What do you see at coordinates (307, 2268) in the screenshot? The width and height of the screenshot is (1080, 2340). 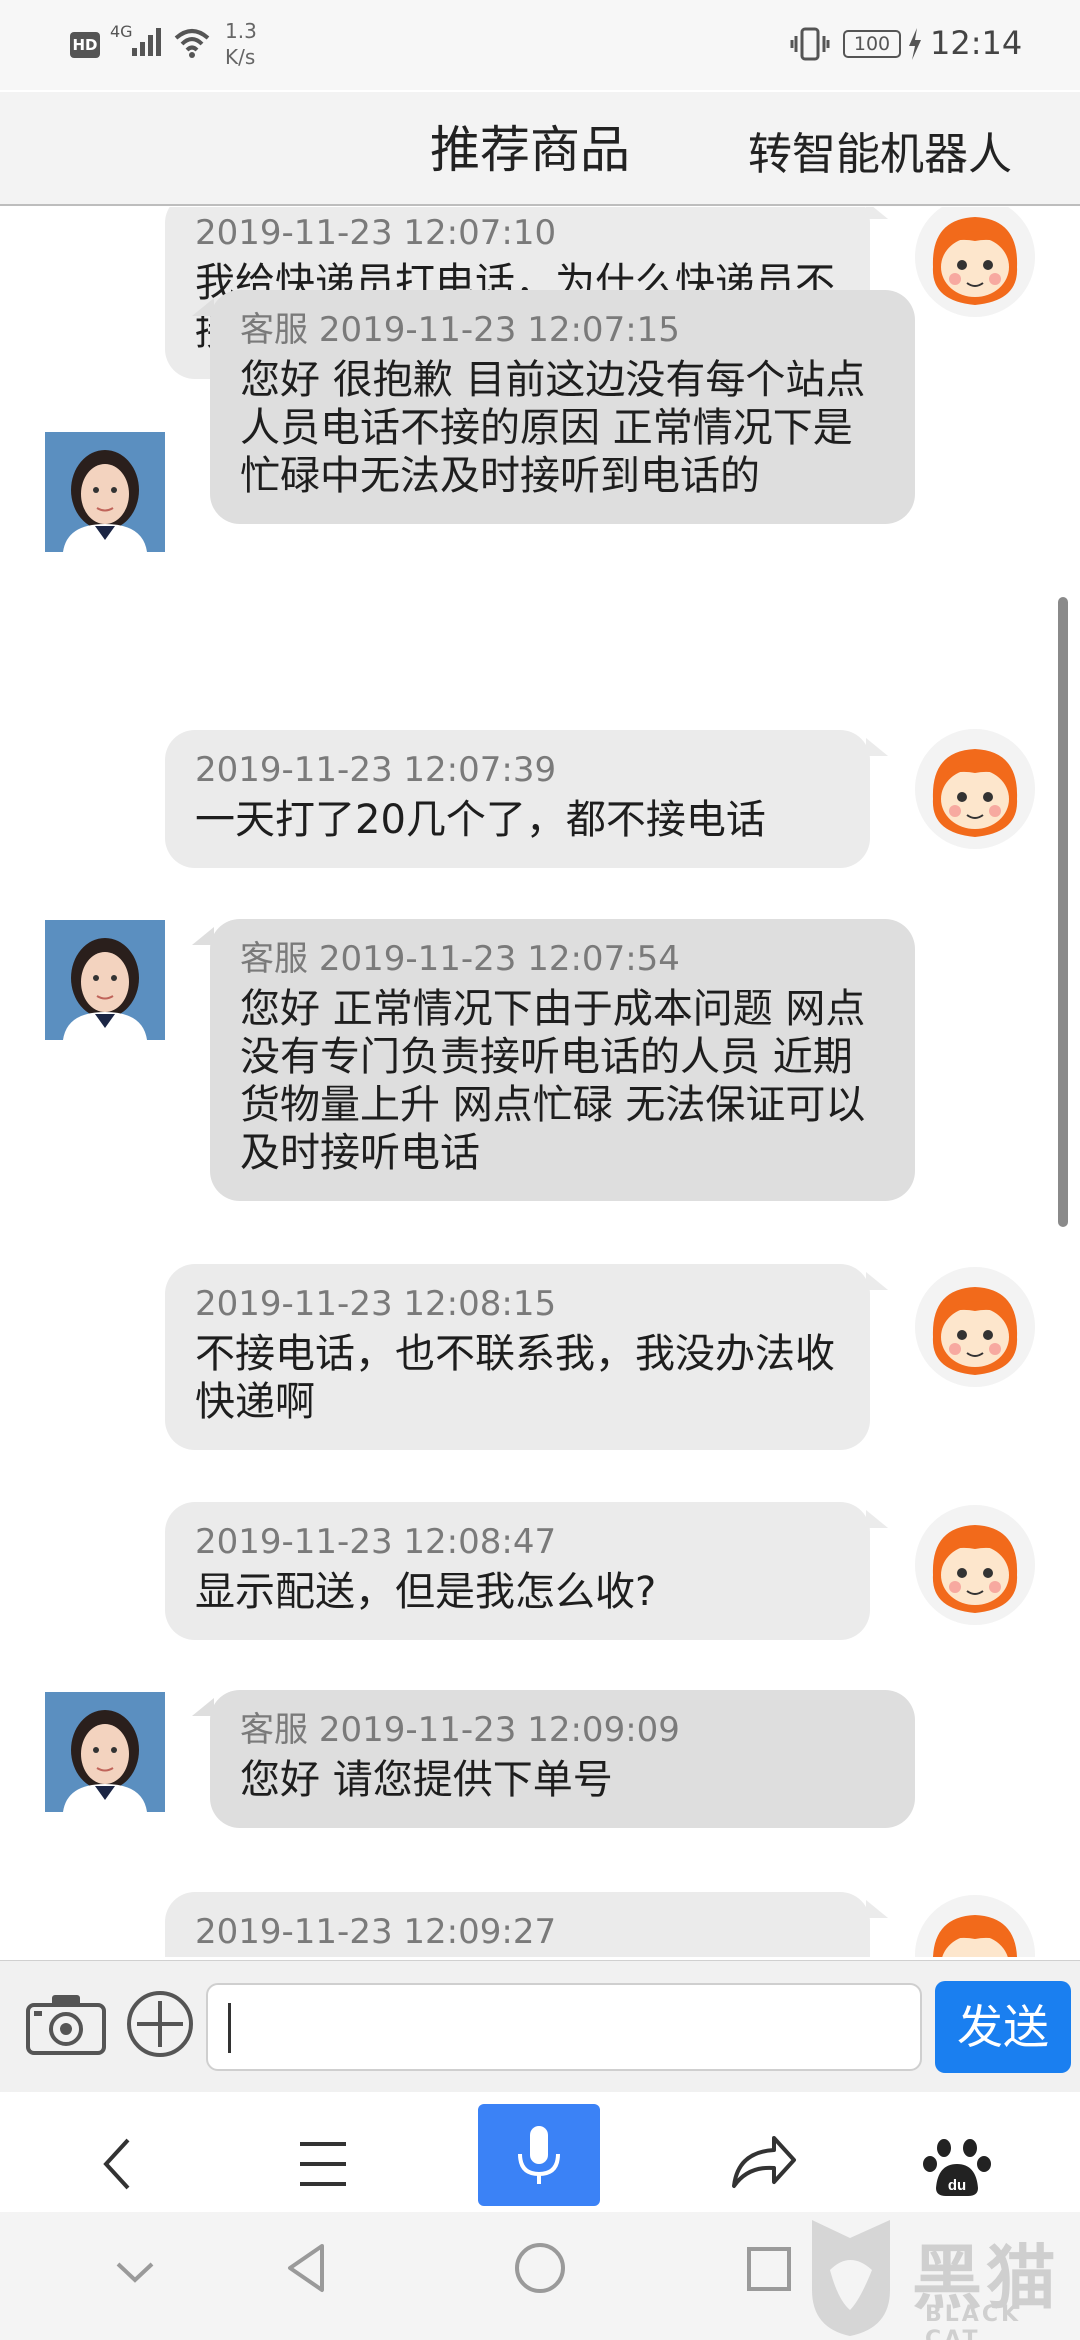 I see `back-triangle-icon` at bounding box center [307, 2268].